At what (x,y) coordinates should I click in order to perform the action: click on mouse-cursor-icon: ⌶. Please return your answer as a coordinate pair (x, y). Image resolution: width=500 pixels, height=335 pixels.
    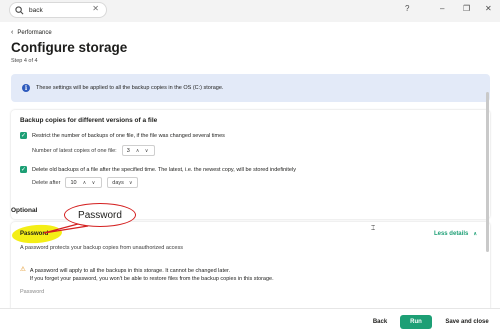
    Looking at the image, I should click on (373, 228).